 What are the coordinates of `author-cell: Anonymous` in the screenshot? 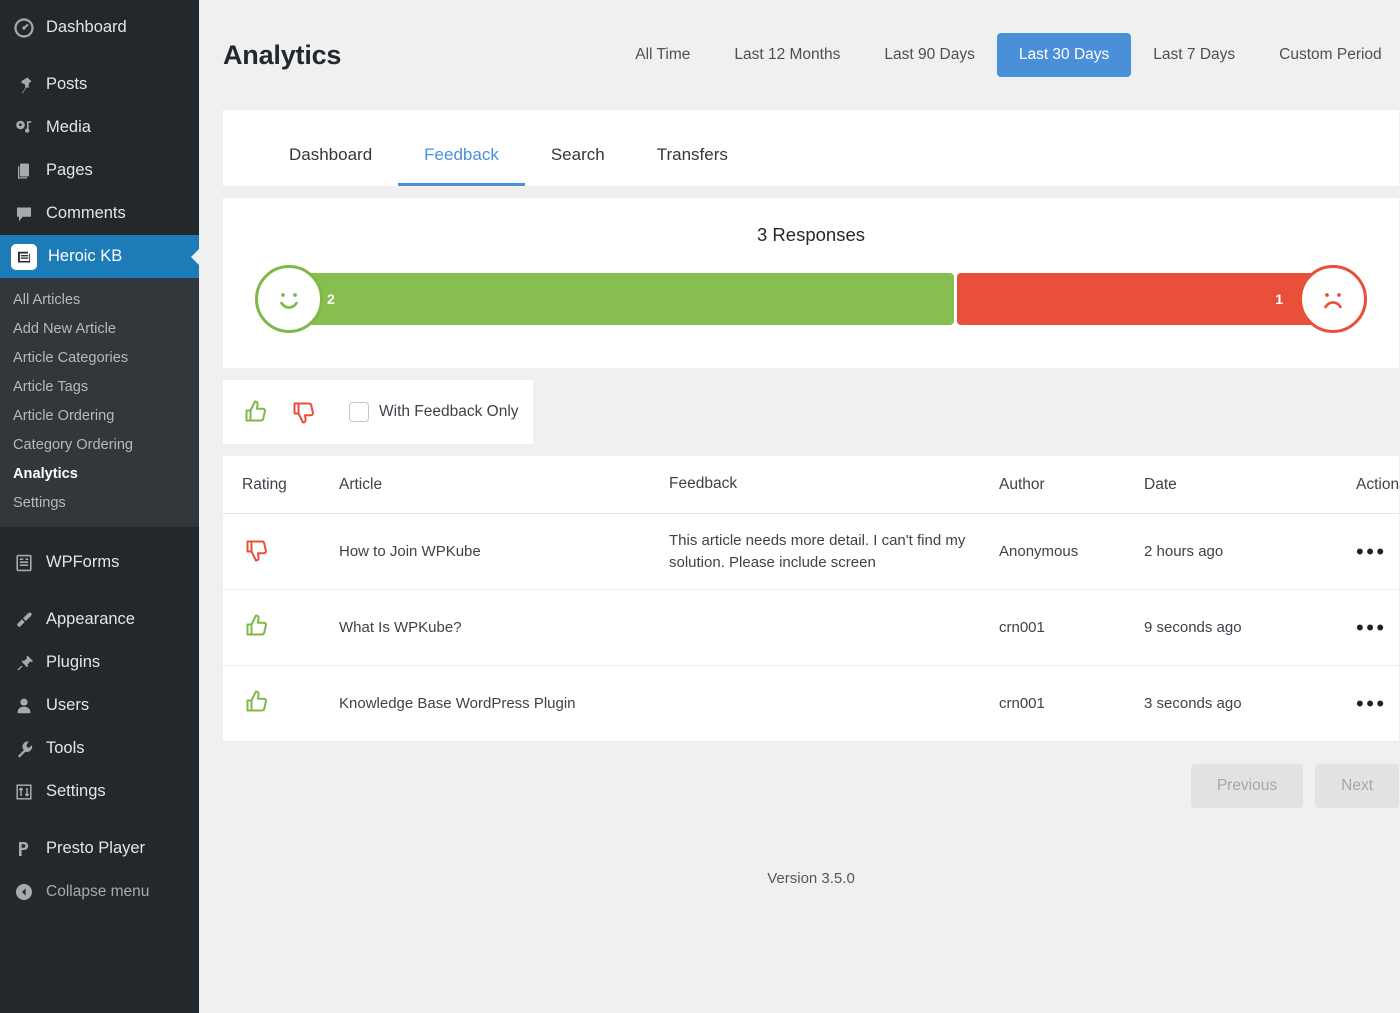 It's located at (1039, 551).